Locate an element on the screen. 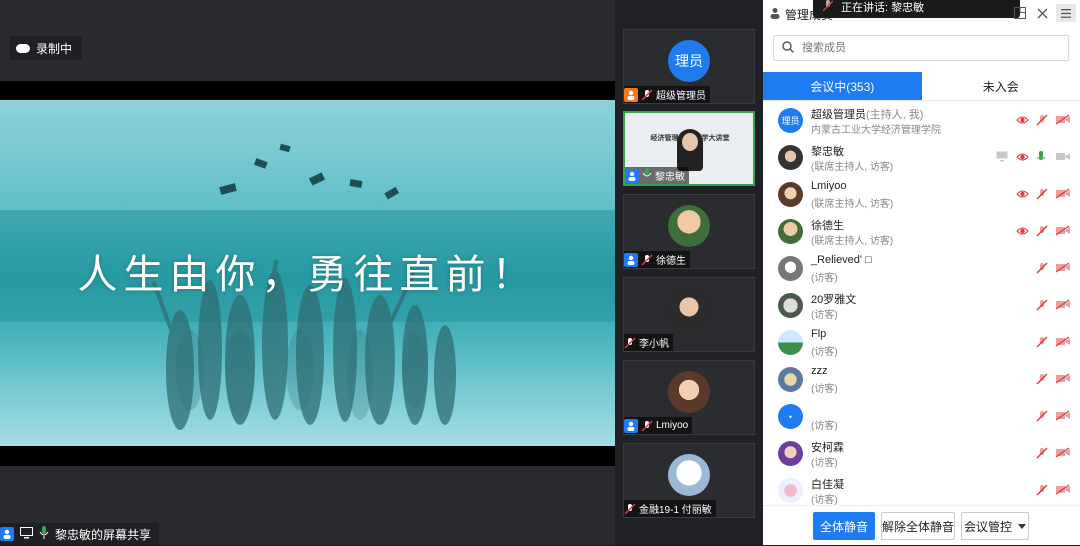 This screenshot has width=1080, height=546. list-item: 黎忠敏 (联席主持人, 访客) is located at coordinates (921, 157).